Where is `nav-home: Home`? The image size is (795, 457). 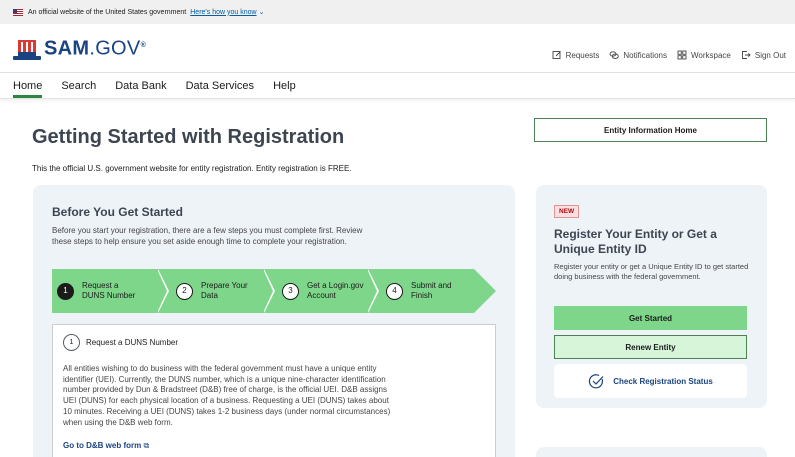
nav-home: Home is located at coordinates (28, 85).